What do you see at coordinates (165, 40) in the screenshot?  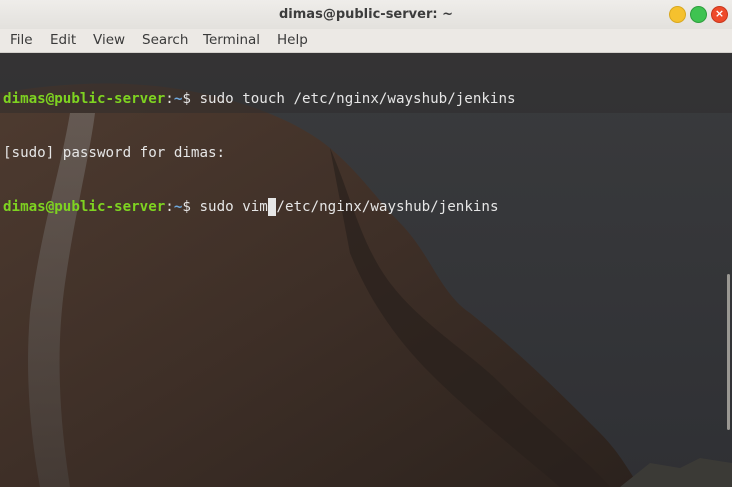 I see `menu-search: Search` at bounding box center [165, 40].